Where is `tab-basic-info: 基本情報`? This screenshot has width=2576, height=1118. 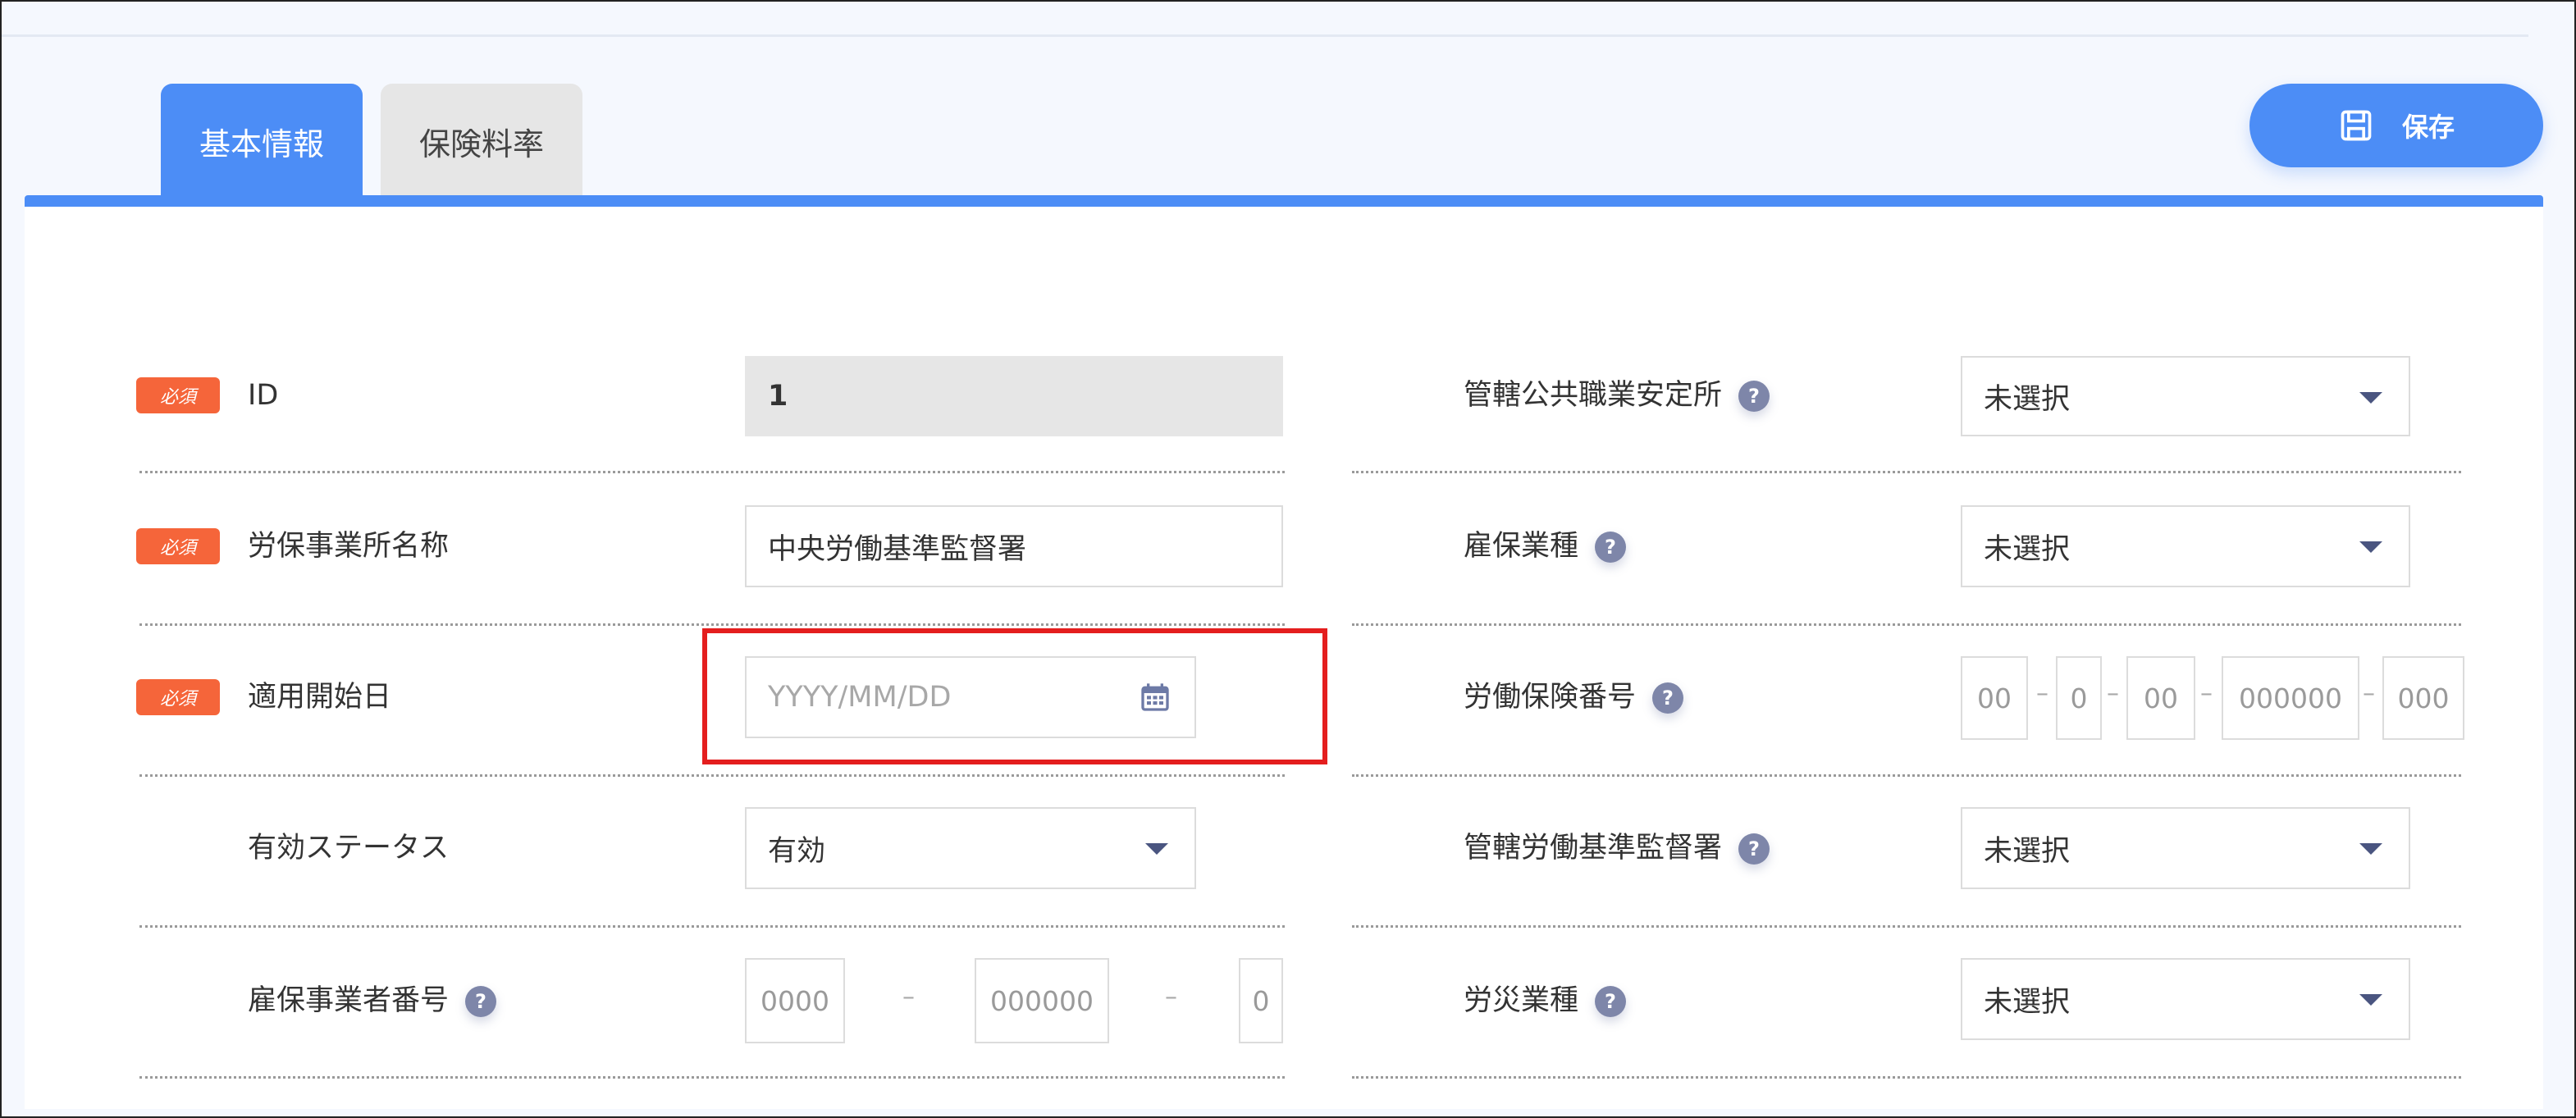 tab-basic-info: 基本情報 is located at coordinates (262, 141).